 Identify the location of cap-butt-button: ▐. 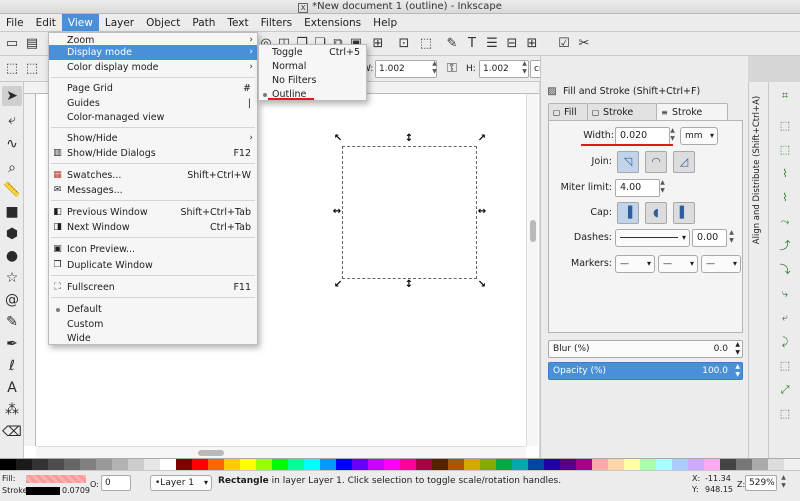
(628, 213).